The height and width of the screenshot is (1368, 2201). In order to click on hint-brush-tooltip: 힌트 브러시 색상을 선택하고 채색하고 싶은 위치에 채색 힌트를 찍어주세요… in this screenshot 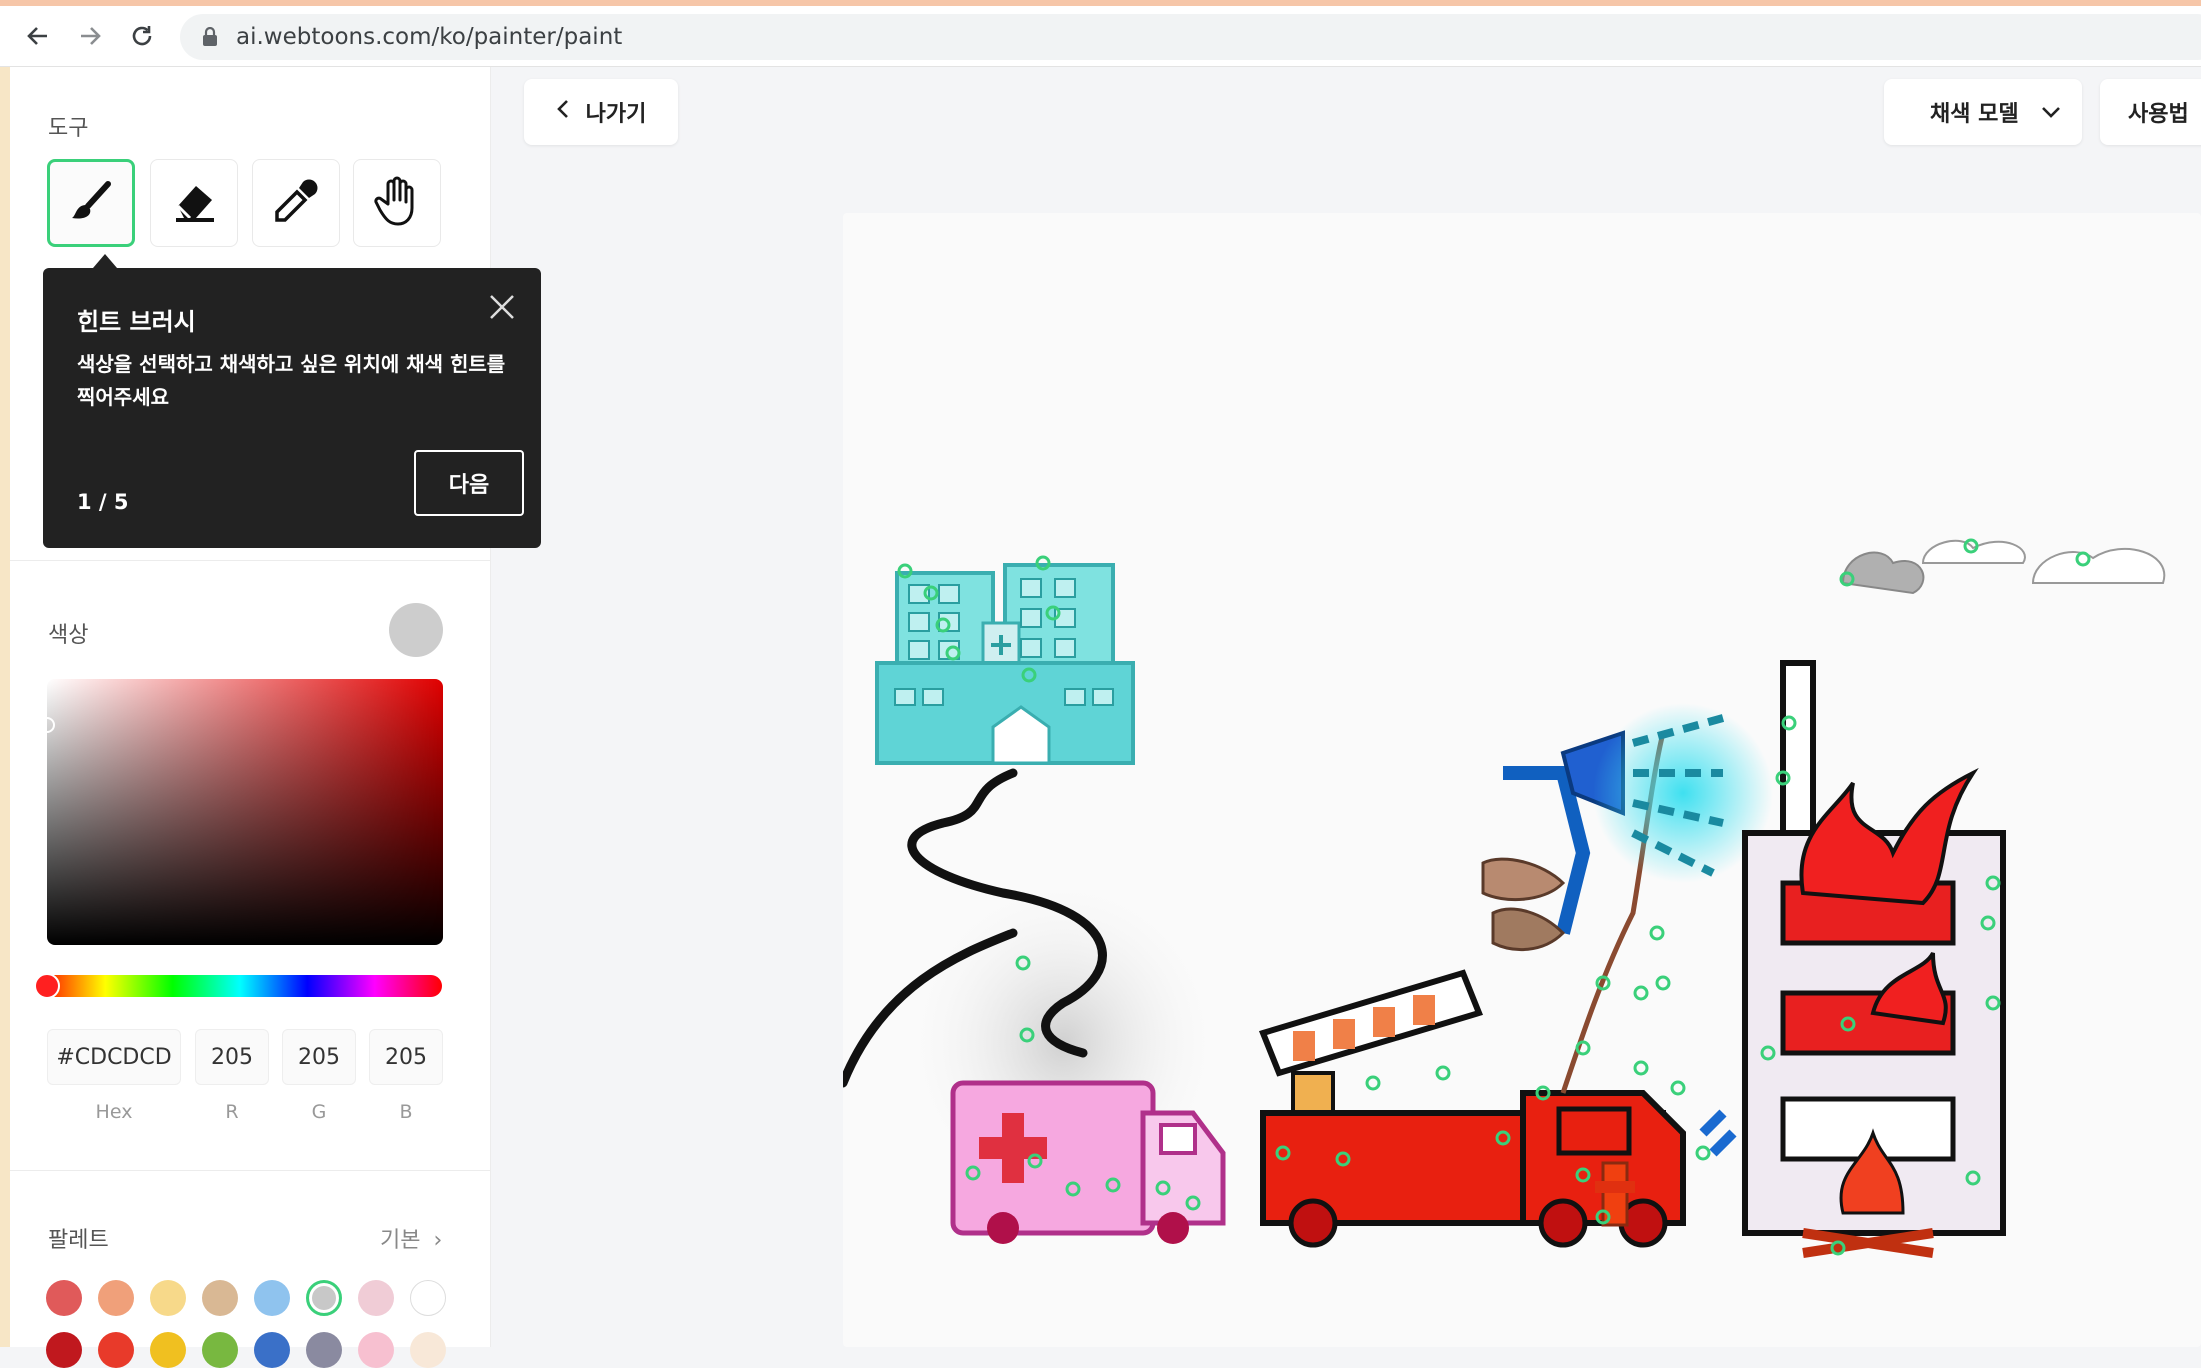, I will do `click(292, 401)`.